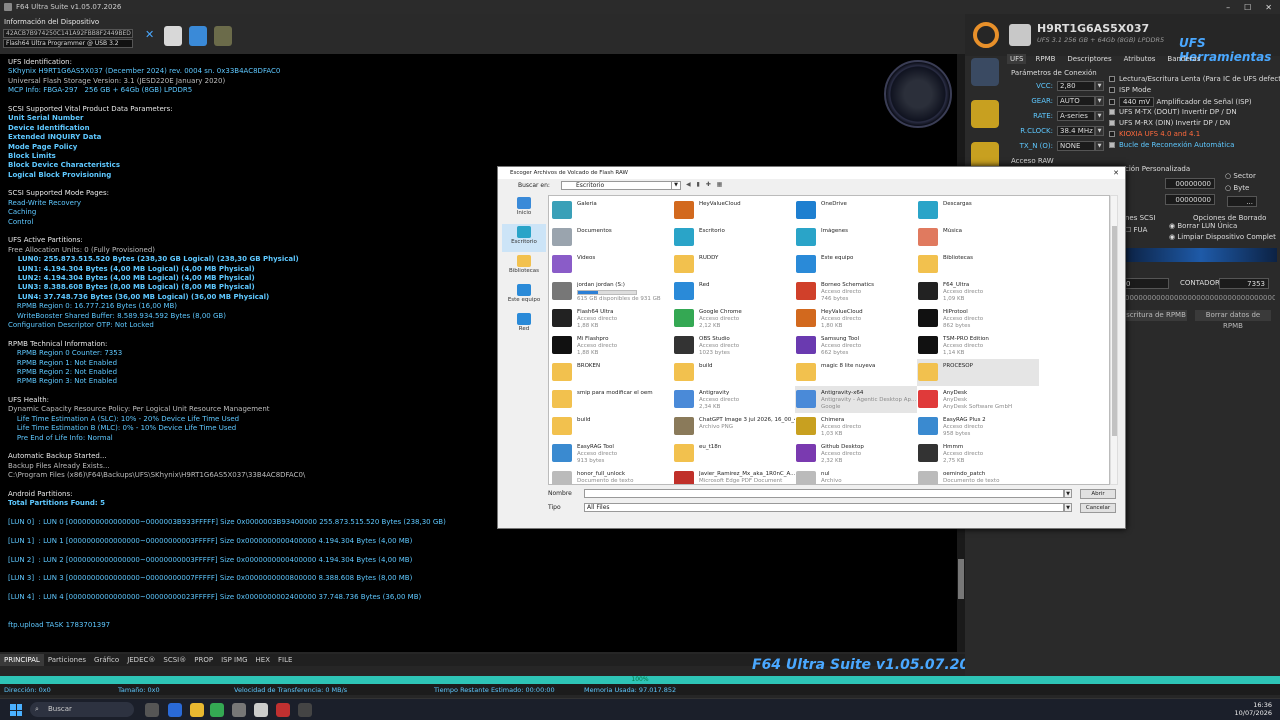  Describe the element at coordinates (1140, 59) in the screenshot. I see `panel-tab-atributos: Atributos` at that location.